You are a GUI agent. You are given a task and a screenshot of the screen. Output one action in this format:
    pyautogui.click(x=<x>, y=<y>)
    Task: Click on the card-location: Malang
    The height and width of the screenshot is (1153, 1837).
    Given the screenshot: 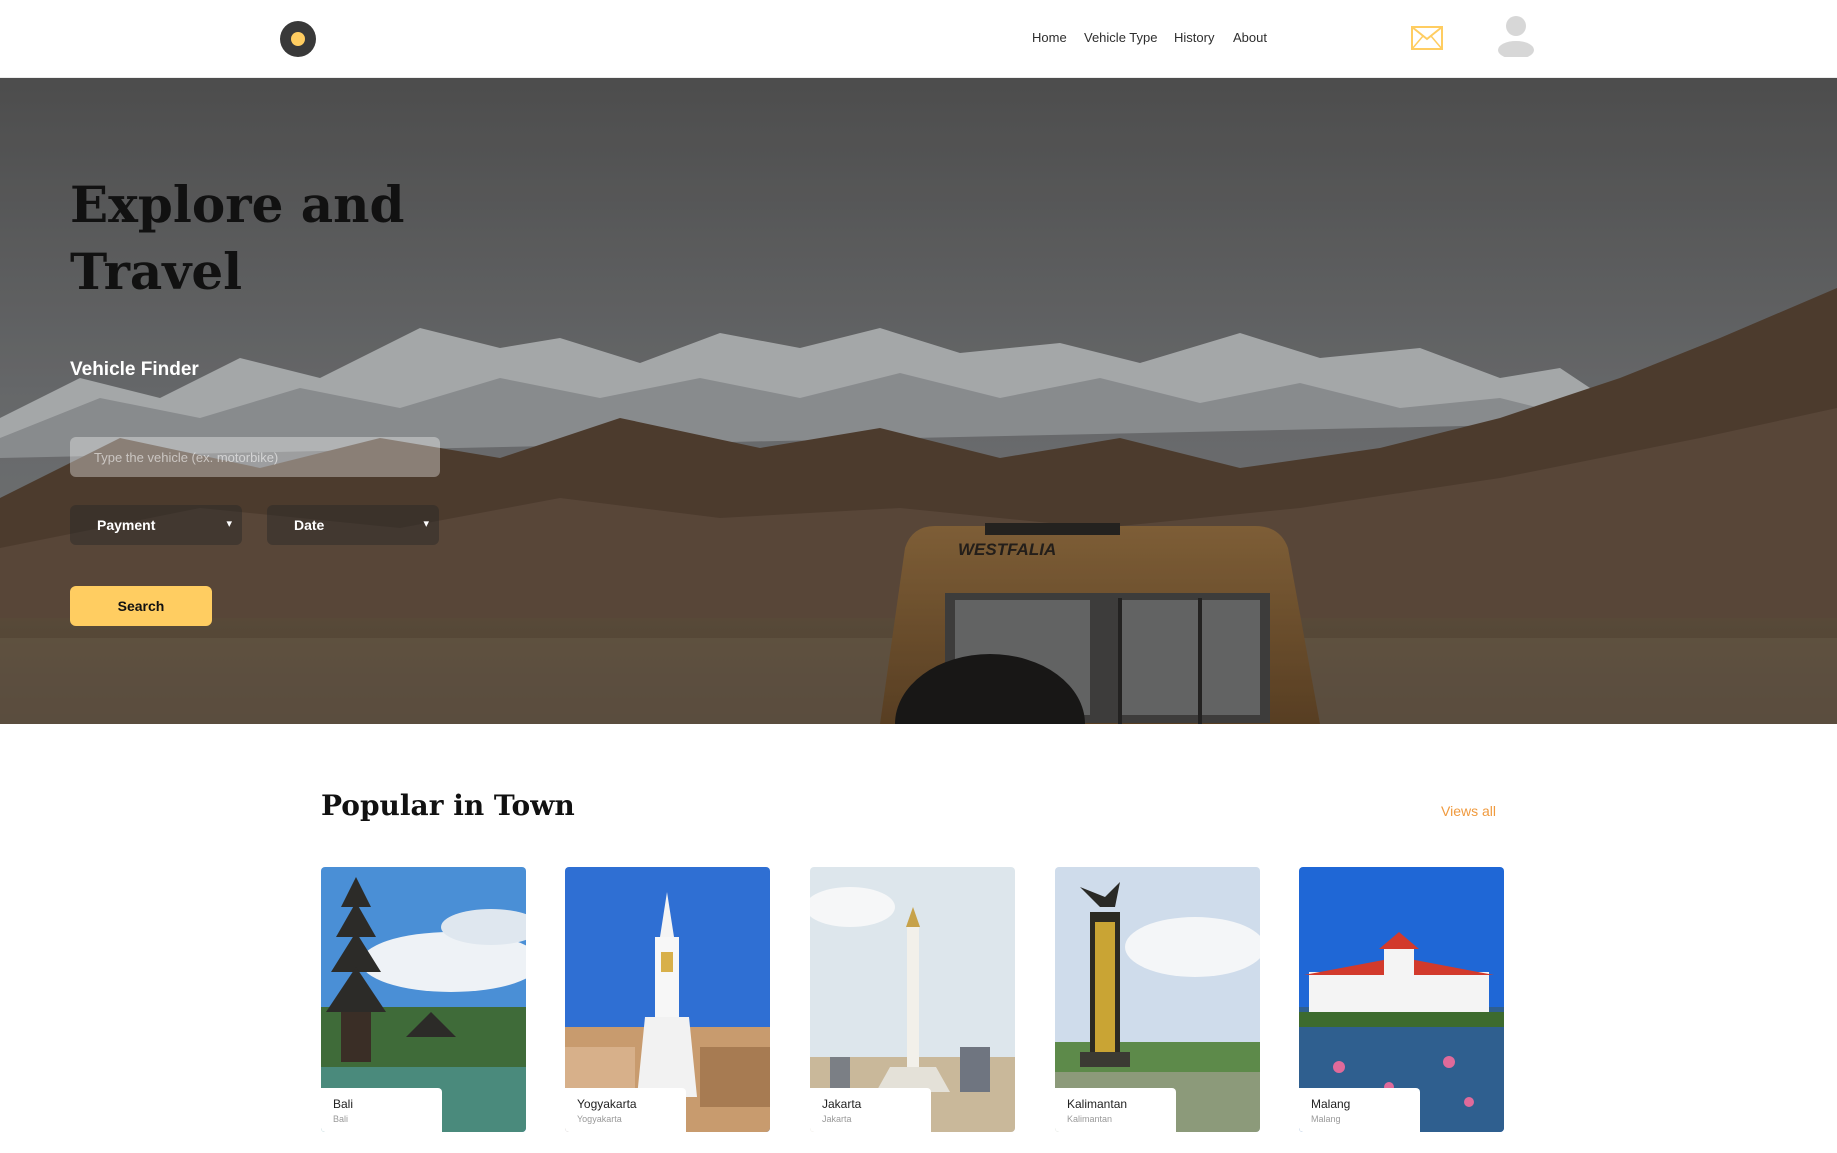 What is the action you would take?
    pyautogui.click(x=1326, y=1119)
    